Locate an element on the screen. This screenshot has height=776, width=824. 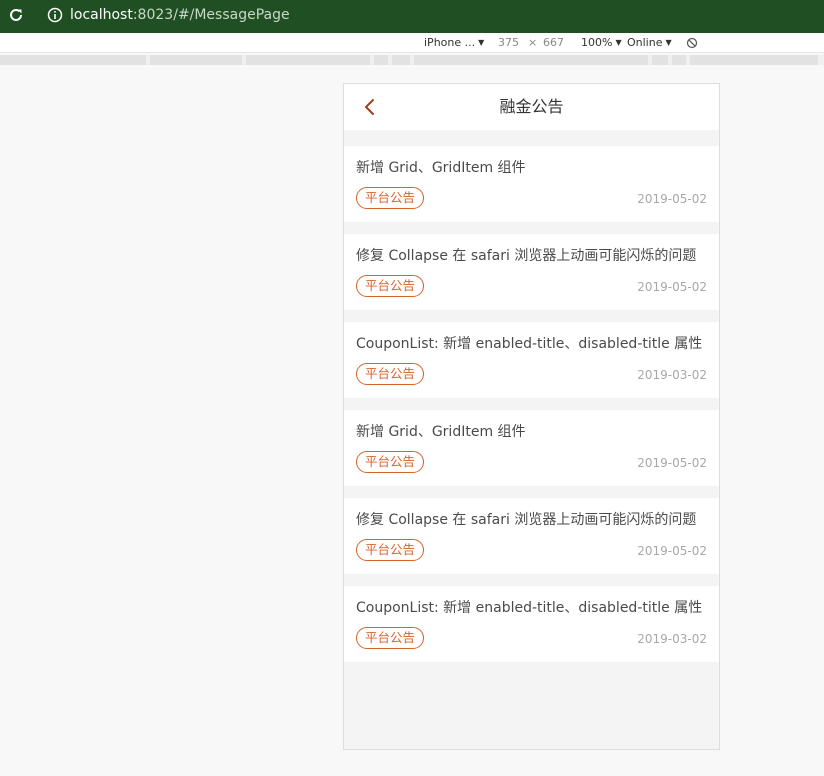
width-field: 375 is located at coordinates (508, 43).